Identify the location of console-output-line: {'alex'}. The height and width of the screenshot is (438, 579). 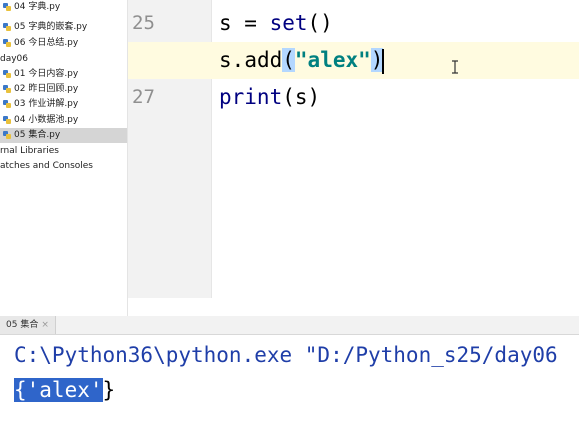
(64, 390).